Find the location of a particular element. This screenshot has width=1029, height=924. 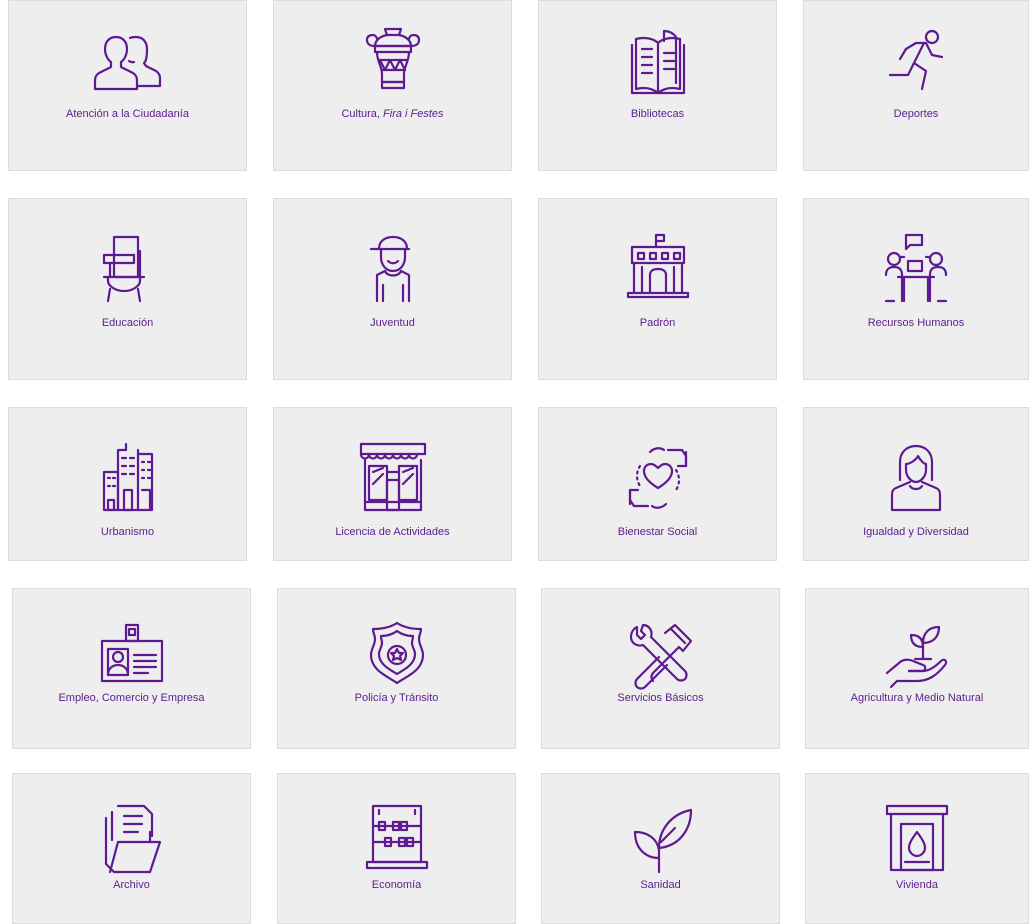

abacus-icon is located at coordinates (397, 840).